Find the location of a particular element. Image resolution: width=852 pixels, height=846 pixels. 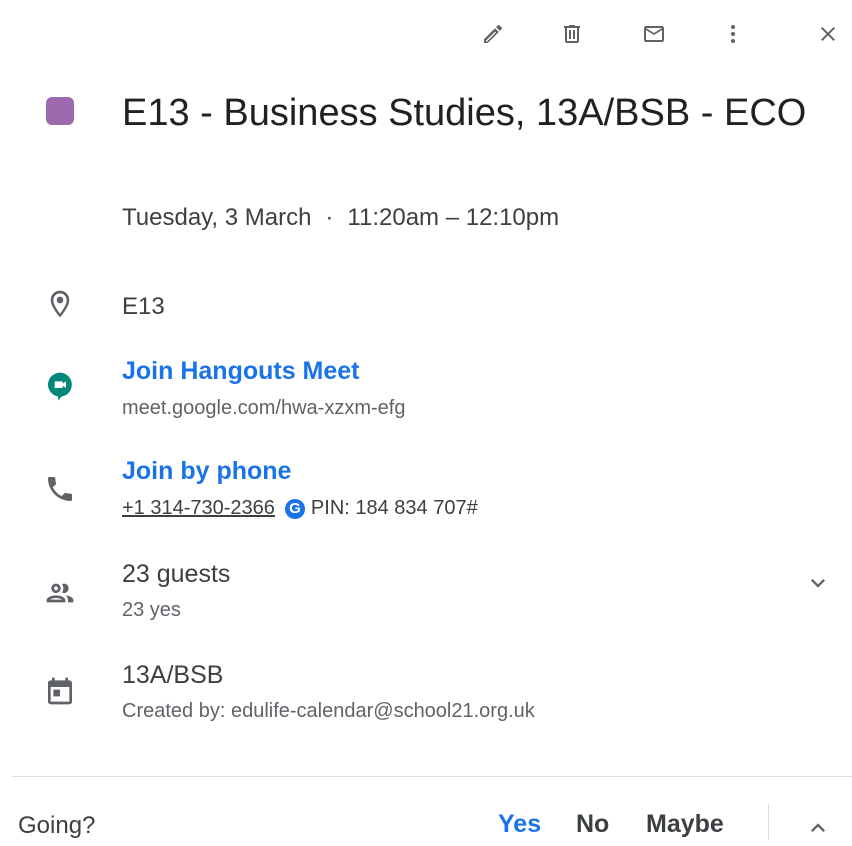

delete-button is located at coordinates (572, 34).